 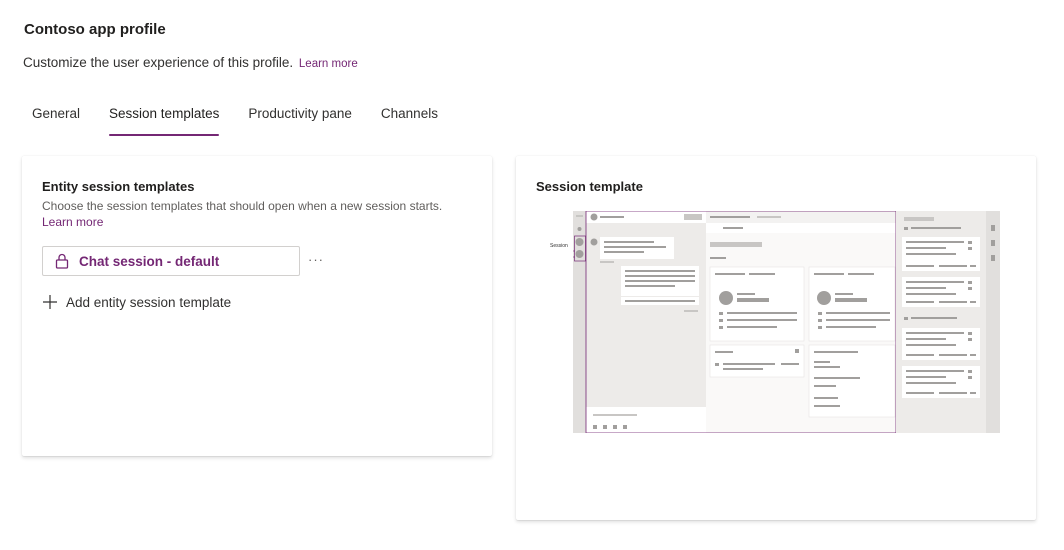 What do you see at coordinates (149, 261) in the screenshot?
I see `template-item-label: Chat session - default` at bounding box center [149, 261].